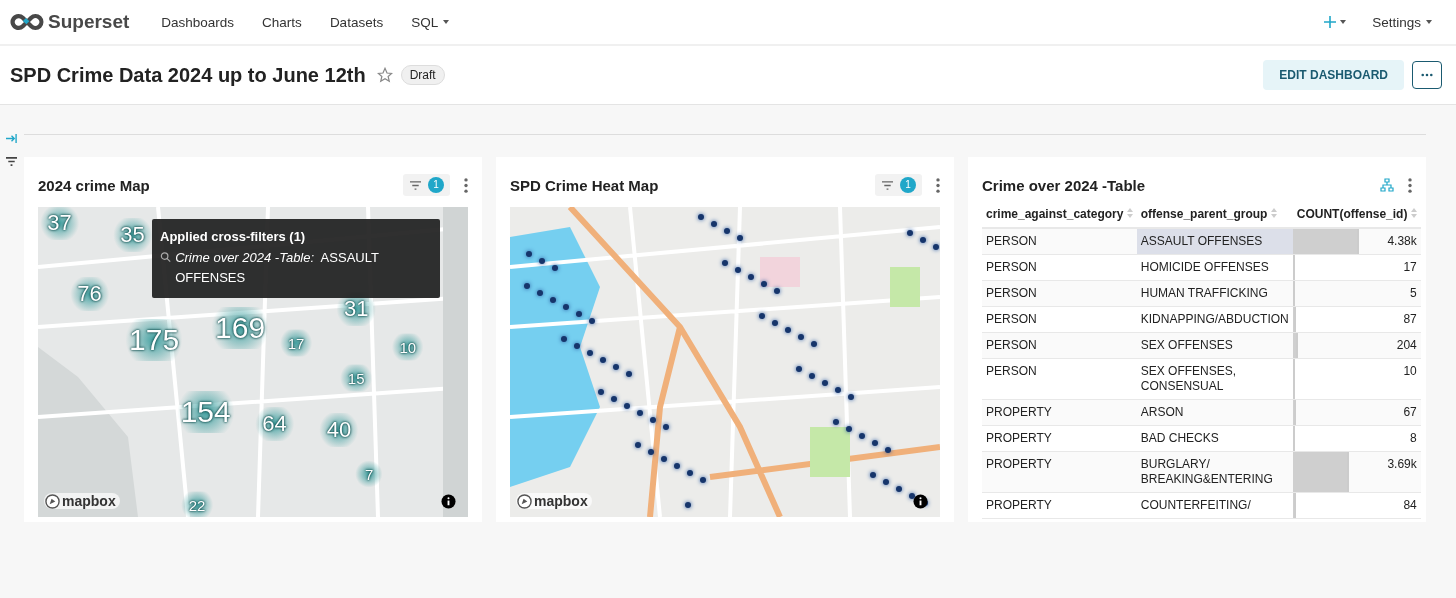  What do you see at coordinates (1214, 412) in the screenshot?
I see `table-cell: ARSON` at bounding box center [1214, 412].